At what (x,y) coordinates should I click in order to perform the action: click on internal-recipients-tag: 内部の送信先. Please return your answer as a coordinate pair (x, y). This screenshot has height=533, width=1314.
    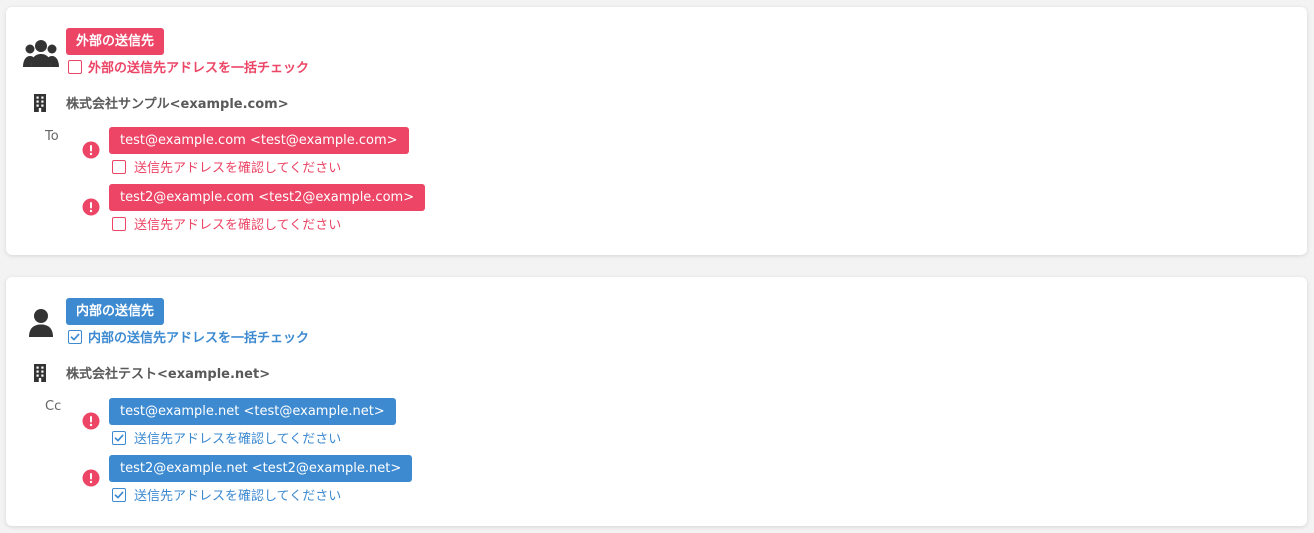
    Looking at the image, I should click on (115, 311).